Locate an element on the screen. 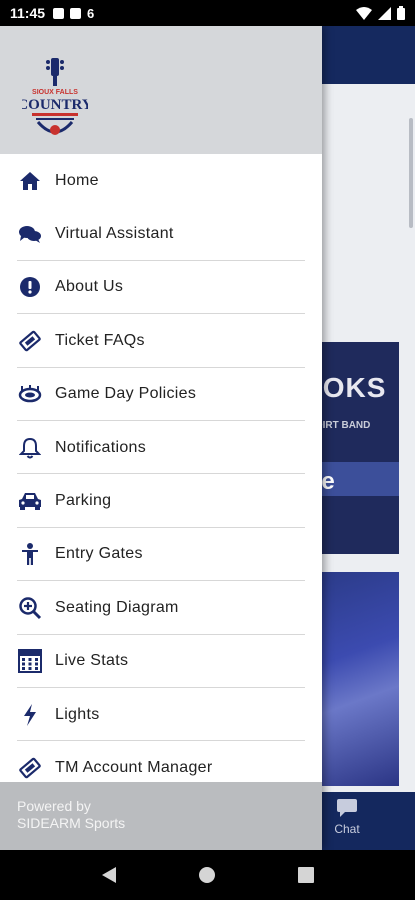  scrollbar is located at coordinates (411, 173).